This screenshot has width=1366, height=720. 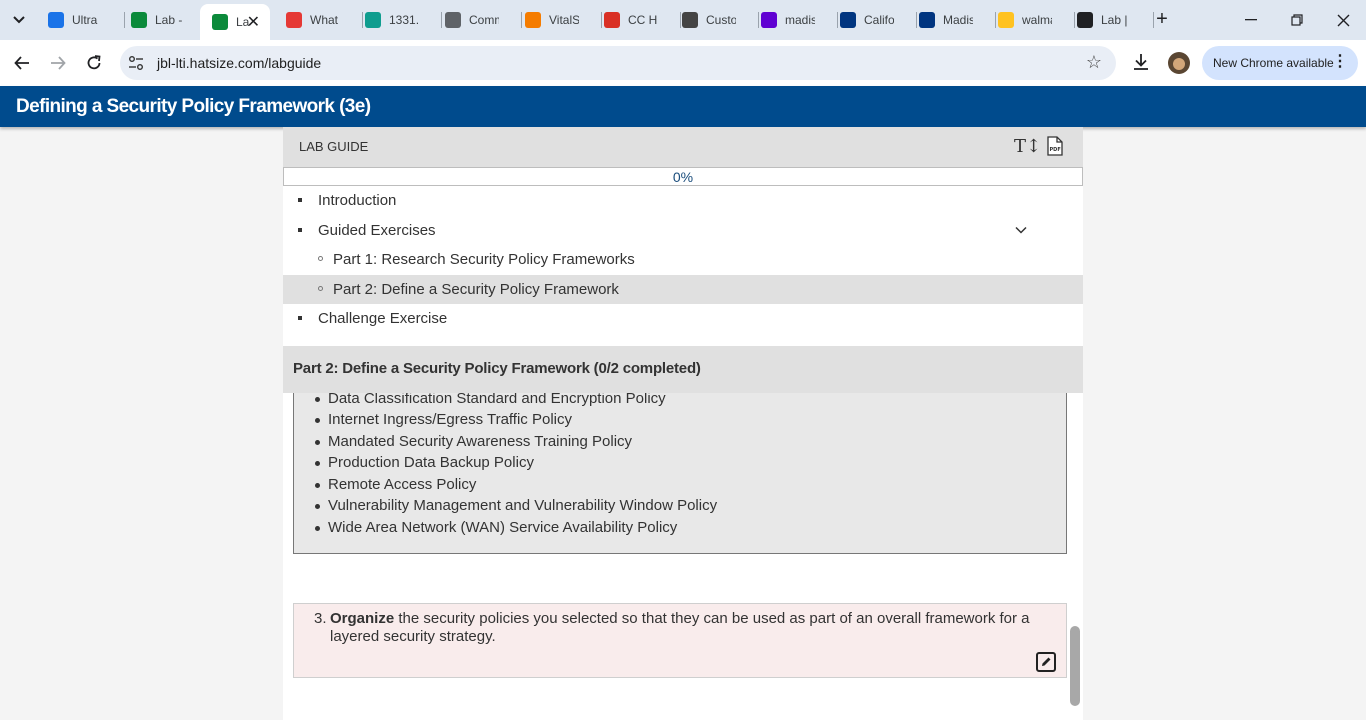 I want to click on browser-tab: VitalS, so click(x=560, y=20).